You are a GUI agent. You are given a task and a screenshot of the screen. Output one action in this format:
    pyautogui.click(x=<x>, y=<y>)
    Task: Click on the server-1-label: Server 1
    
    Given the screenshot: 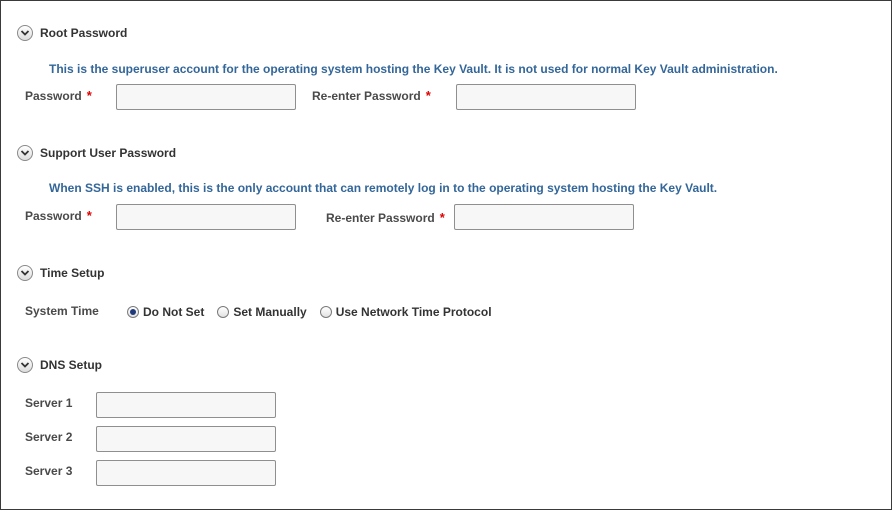 What is the action you would take?
    pyautogui.click(x=49, y=403)
    